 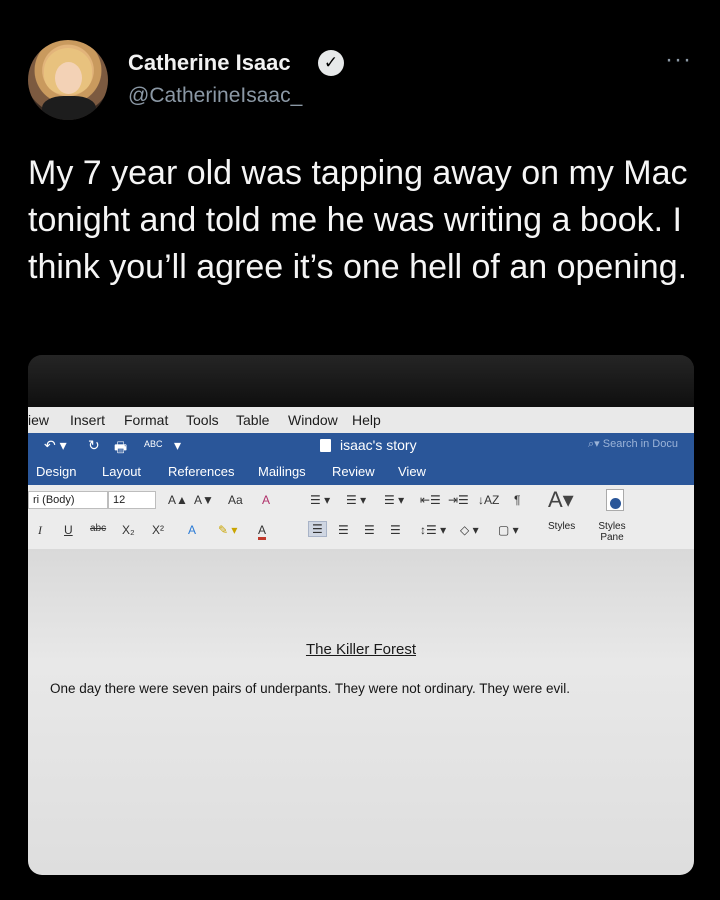 I want to click on menu-tools: Tools, so click(x=202, y=420).